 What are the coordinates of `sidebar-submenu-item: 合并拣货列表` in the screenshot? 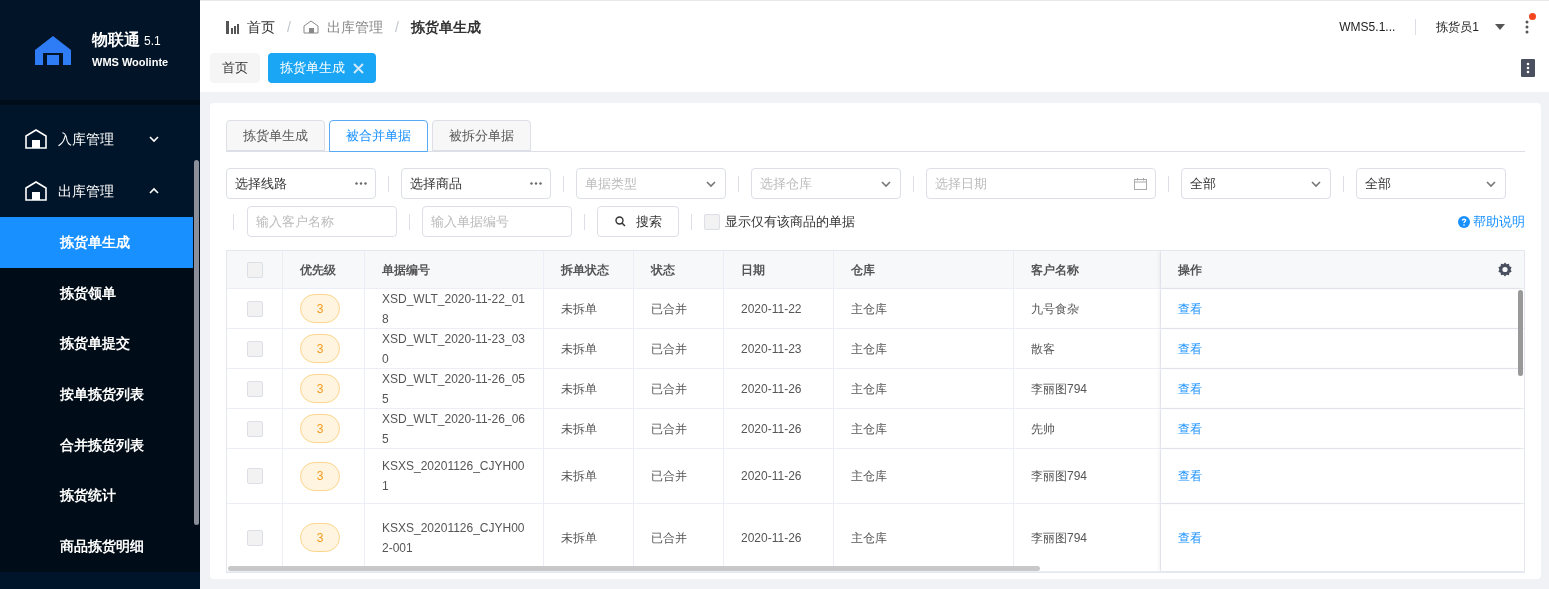 It's located at (96, 445).